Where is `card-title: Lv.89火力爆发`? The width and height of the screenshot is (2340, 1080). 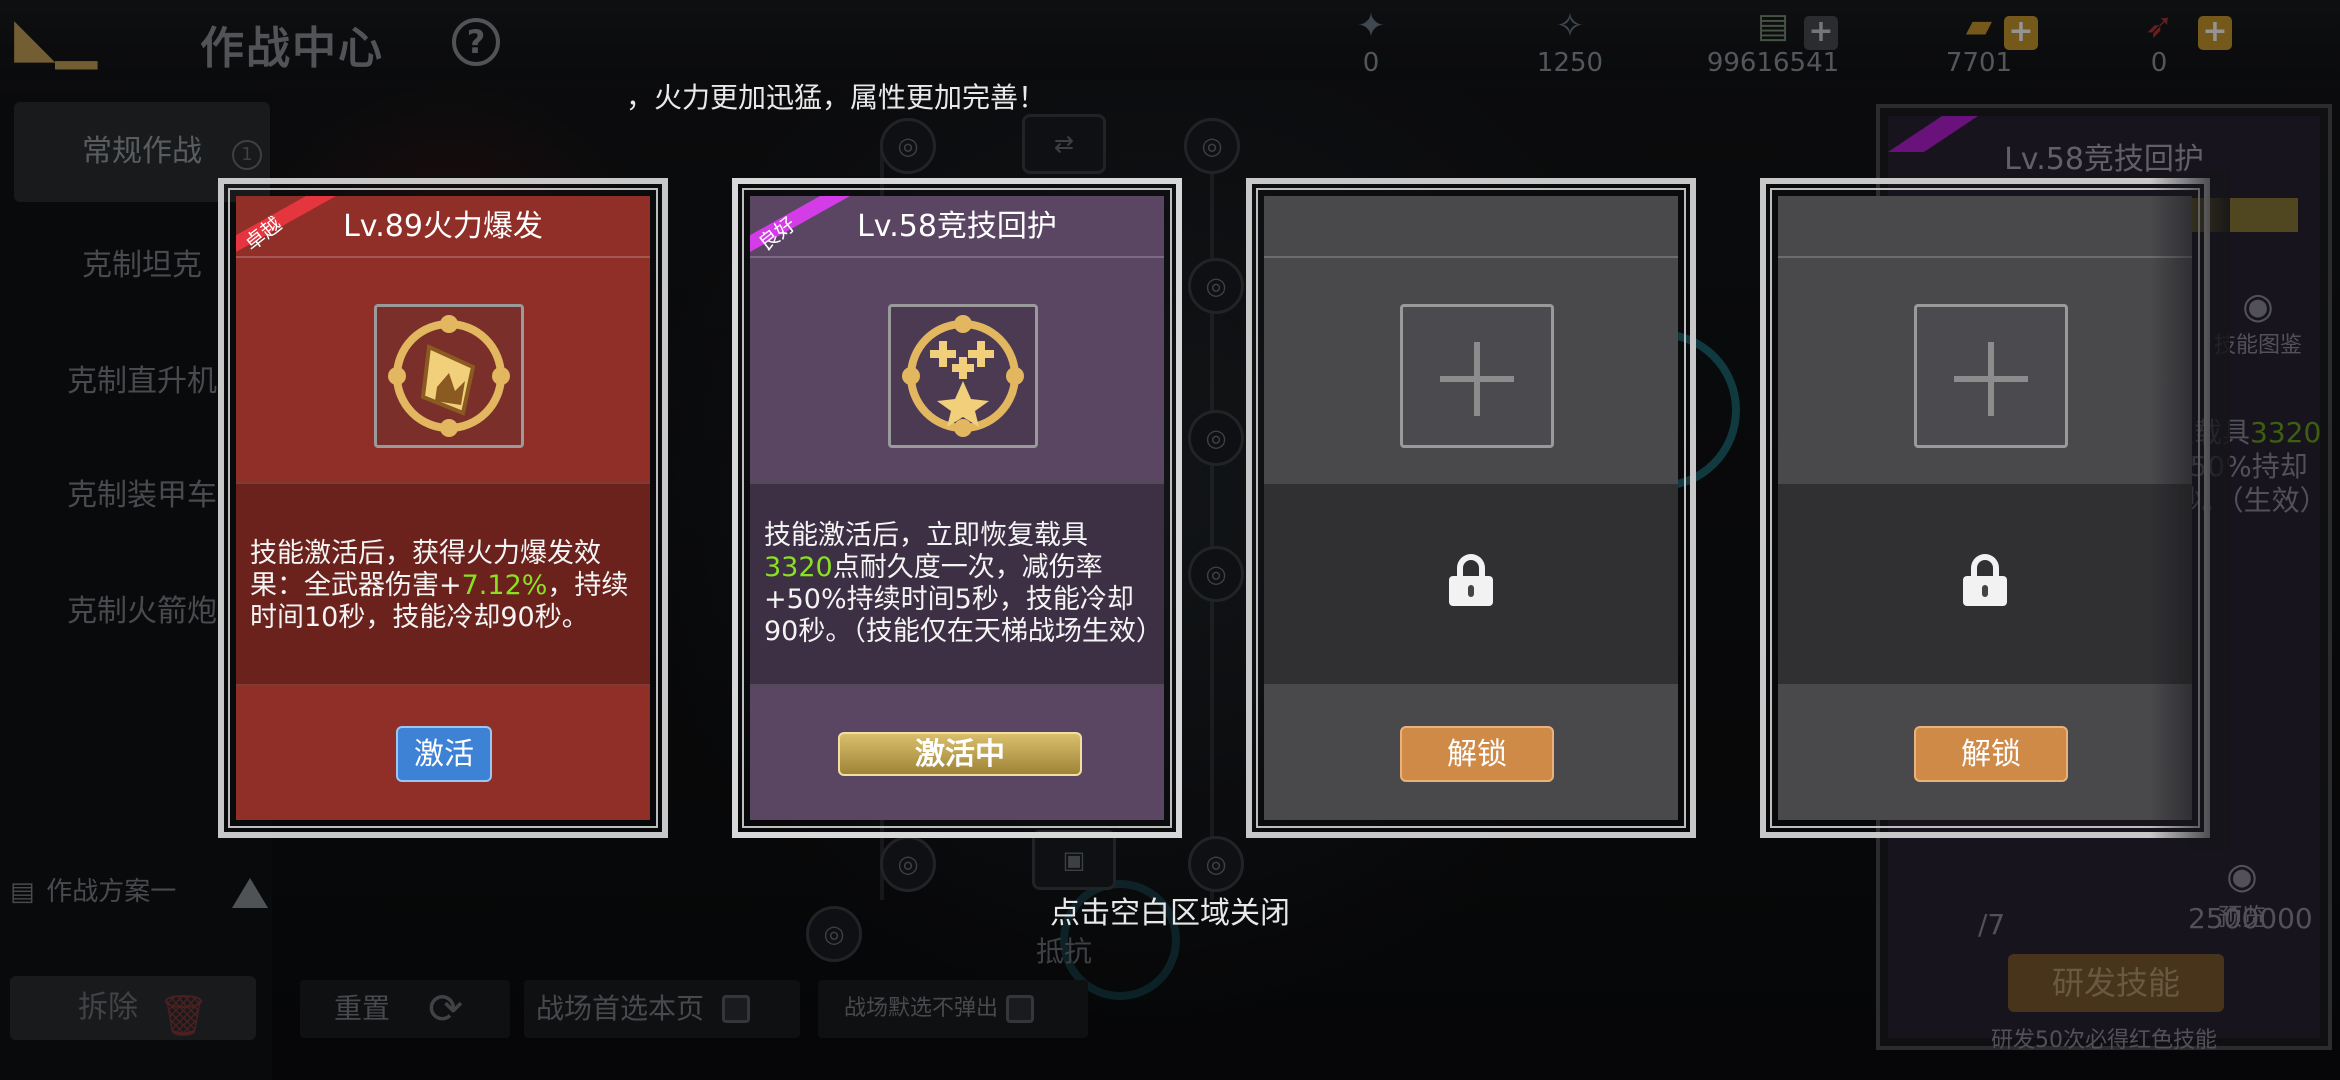
card-title: Lv.89火力爆发 is located at coordinates (443, 227).